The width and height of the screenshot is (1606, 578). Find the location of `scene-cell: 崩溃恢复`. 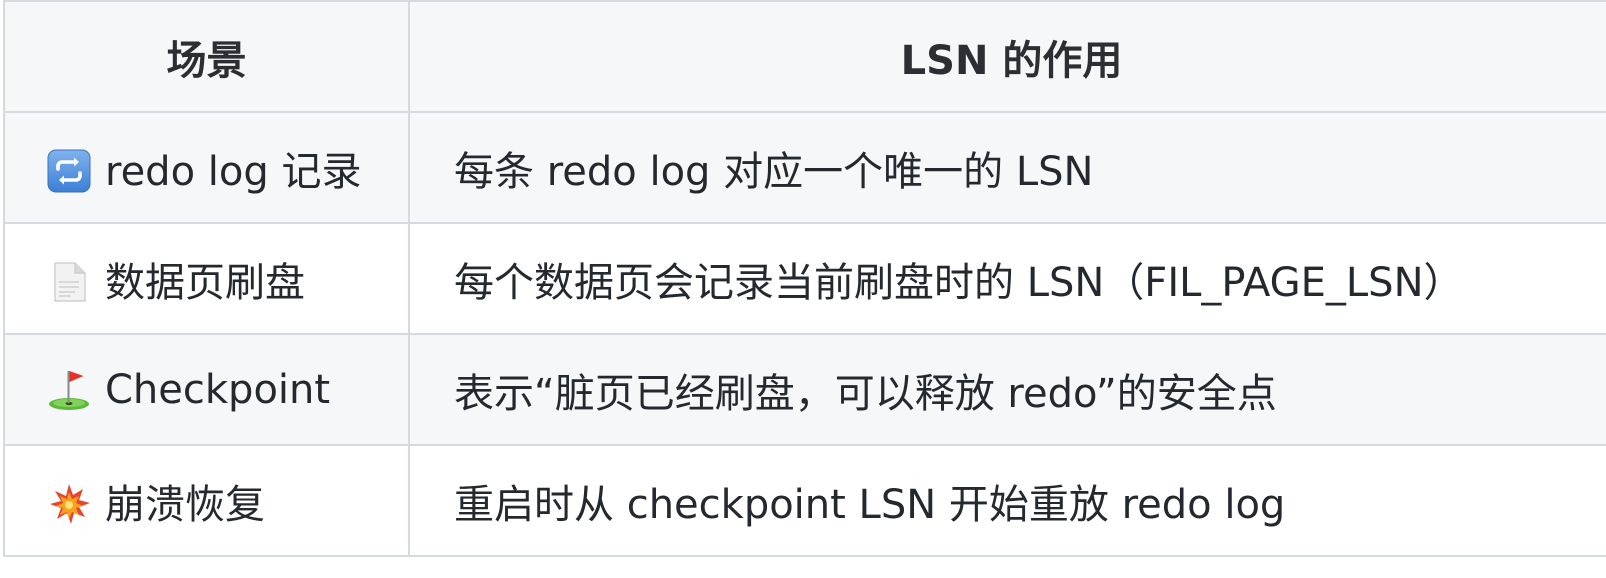

scene-cell: 崩溃恢复 is located at coordinates (206, 500).